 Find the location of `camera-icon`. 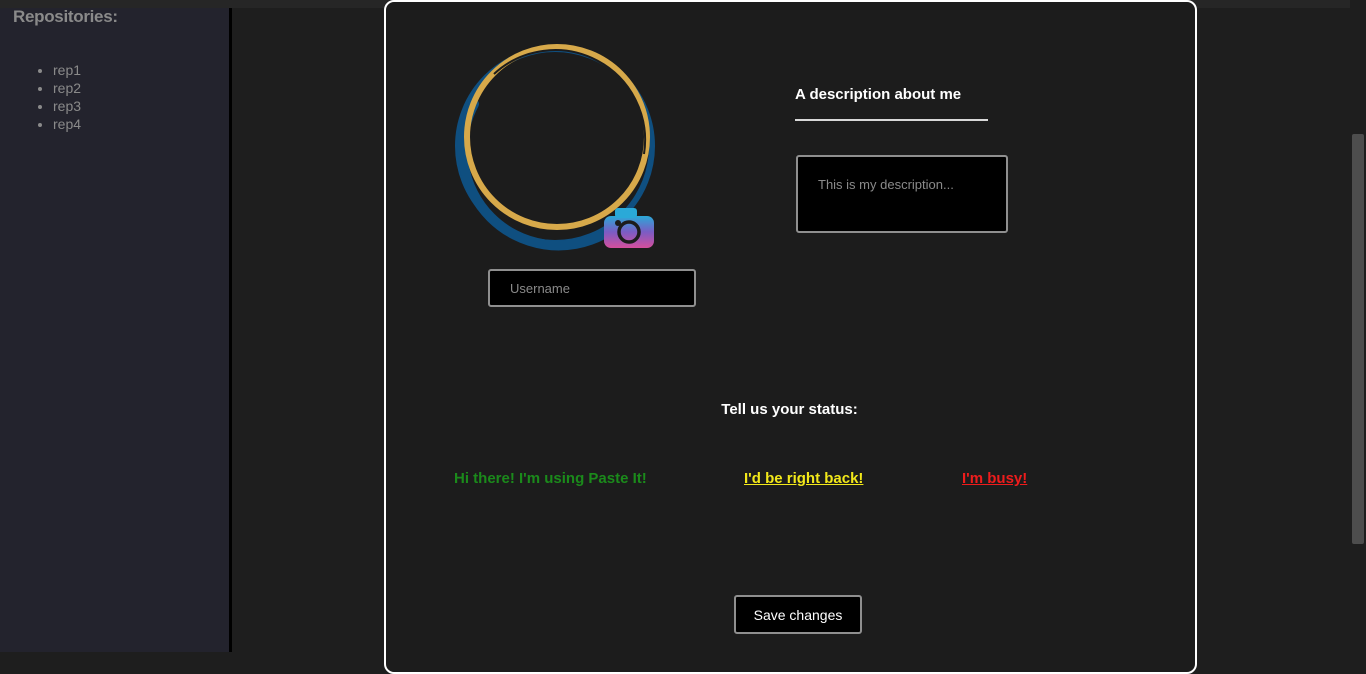

camera-icon is located at coordinates (629, 228).